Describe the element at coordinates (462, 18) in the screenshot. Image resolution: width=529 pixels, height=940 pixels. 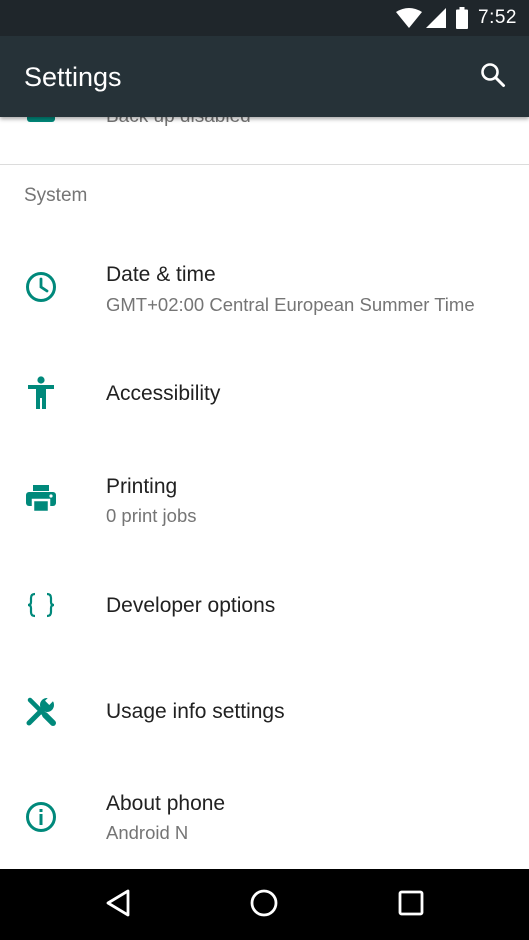
I see `battery-icon` at that location.